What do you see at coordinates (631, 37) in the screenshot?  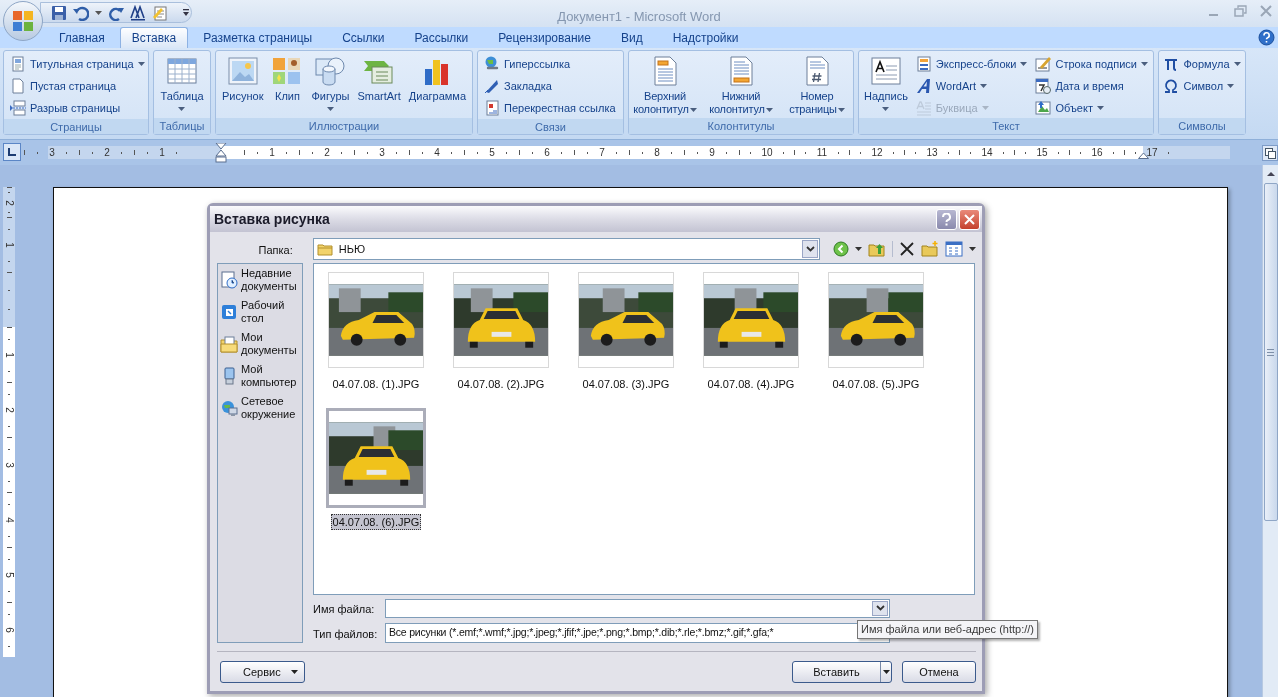 I see `ribbon-tab: Вид` at bounding box center [631, 37].